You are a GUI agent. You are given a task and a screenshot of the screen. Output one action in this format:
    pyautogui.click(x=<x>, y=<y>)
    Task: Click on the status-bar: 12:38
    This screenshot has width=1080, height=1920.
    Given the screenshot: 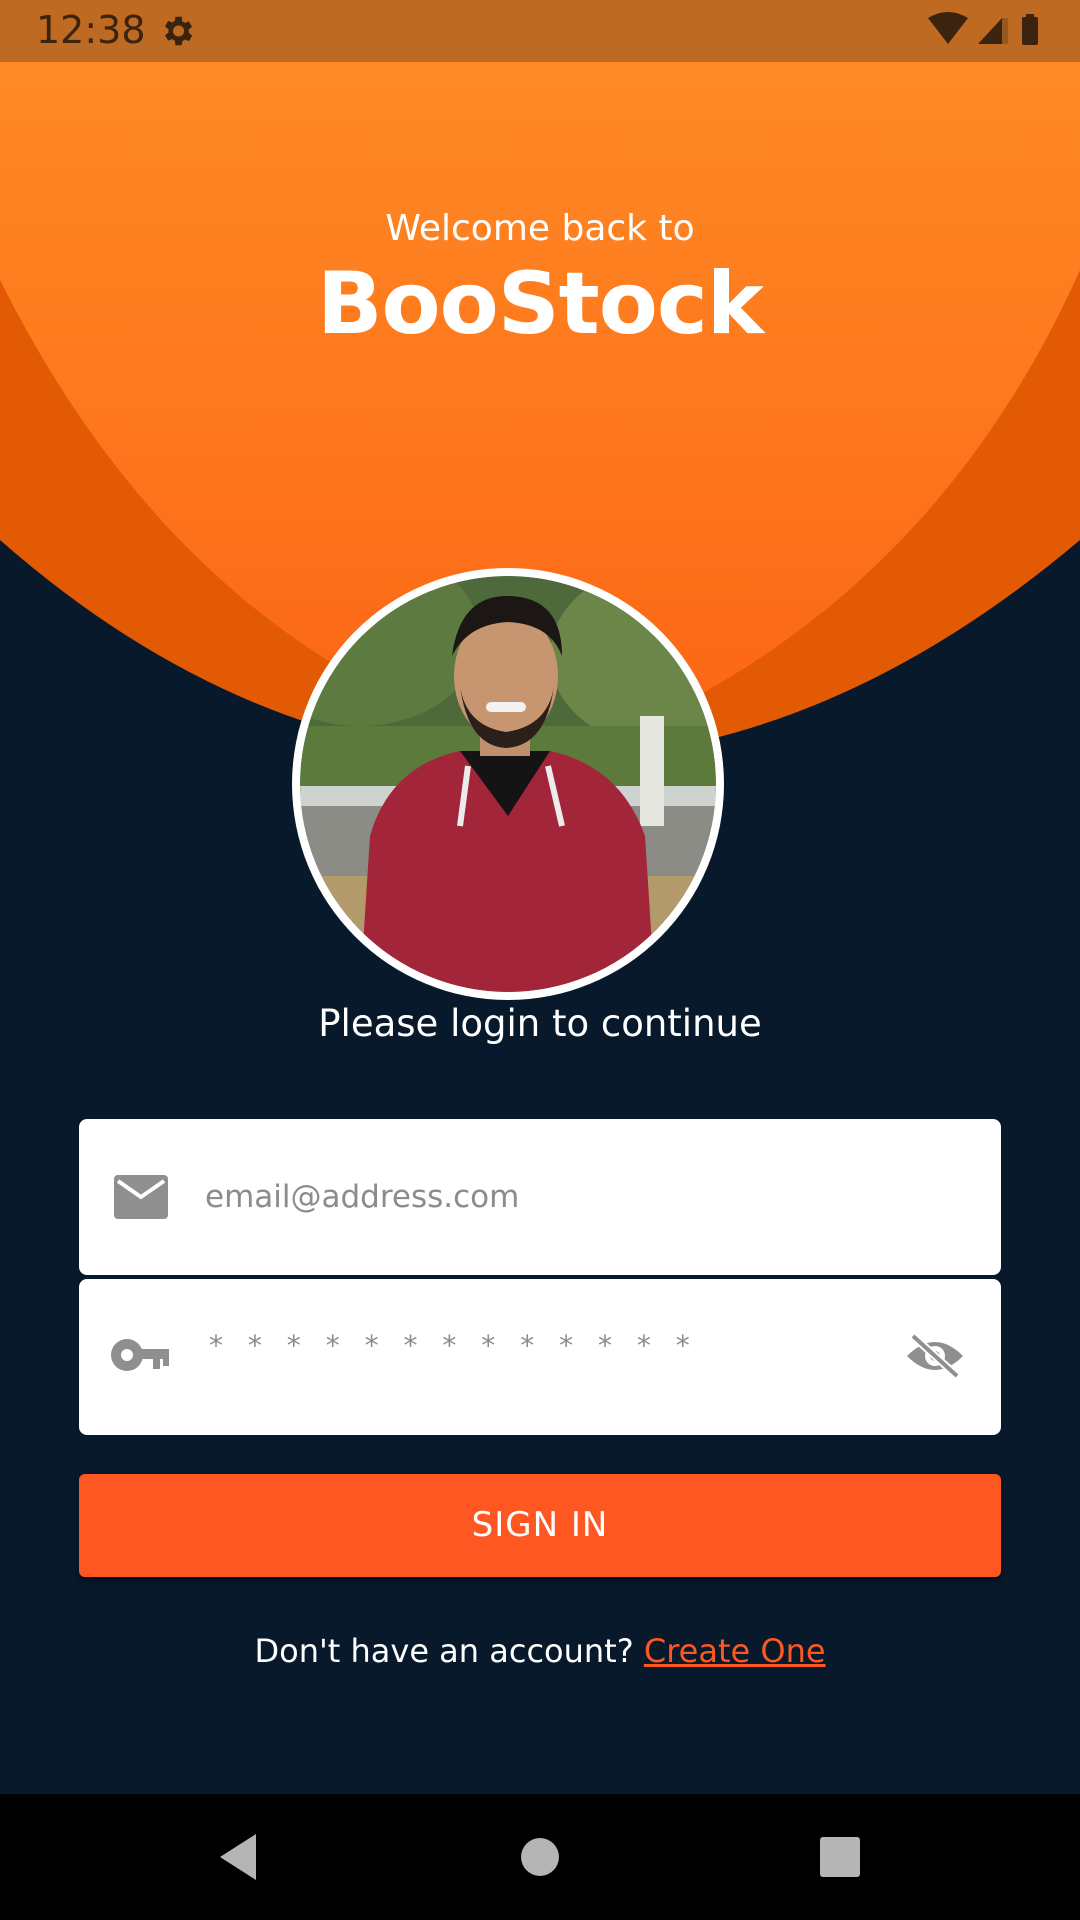 What is the action you would take?
    pyautogui.click(x=540, y=31)
    